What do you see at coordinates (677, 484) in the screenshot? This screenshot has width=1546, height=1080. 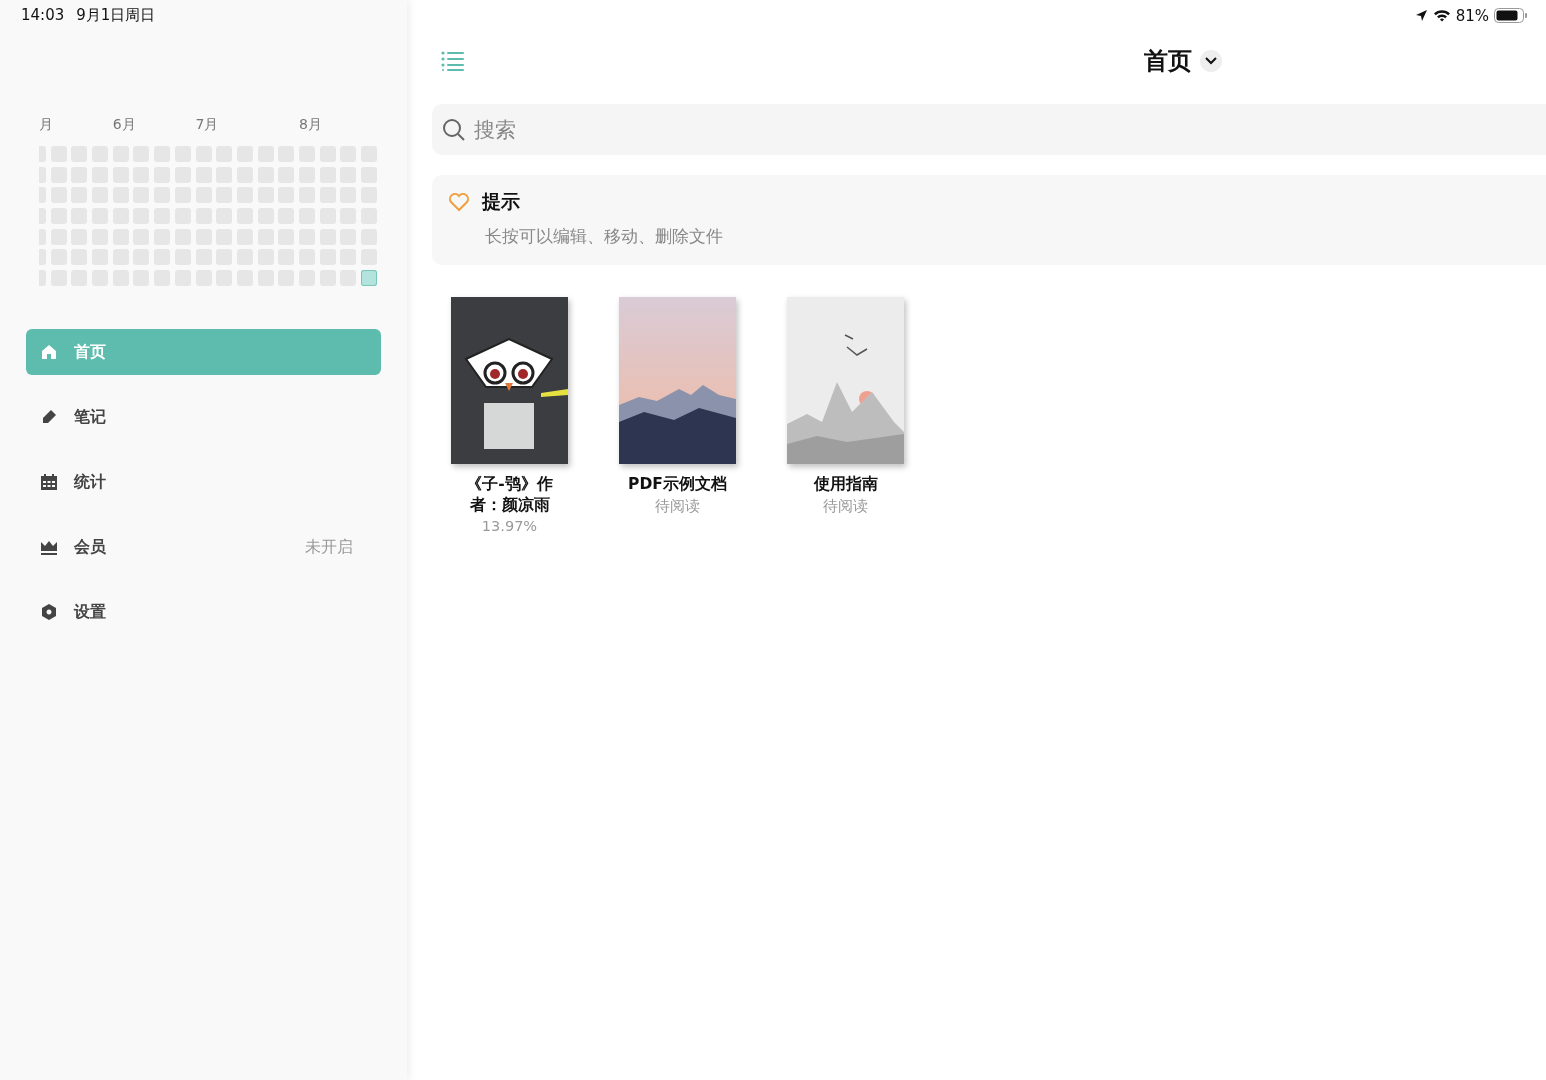 I see `book-title: PDF示例文档` at bounding box center [677, 484].